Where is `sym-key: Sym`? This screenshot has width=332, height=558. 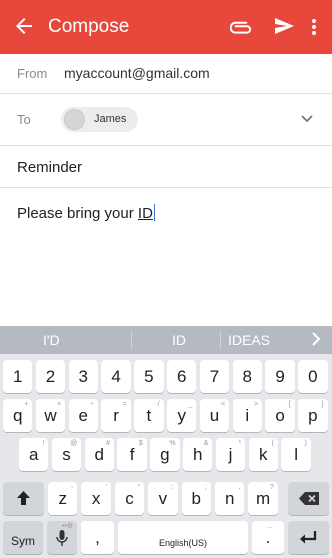
sym-key: Sym is located at coordinates (23, 537).